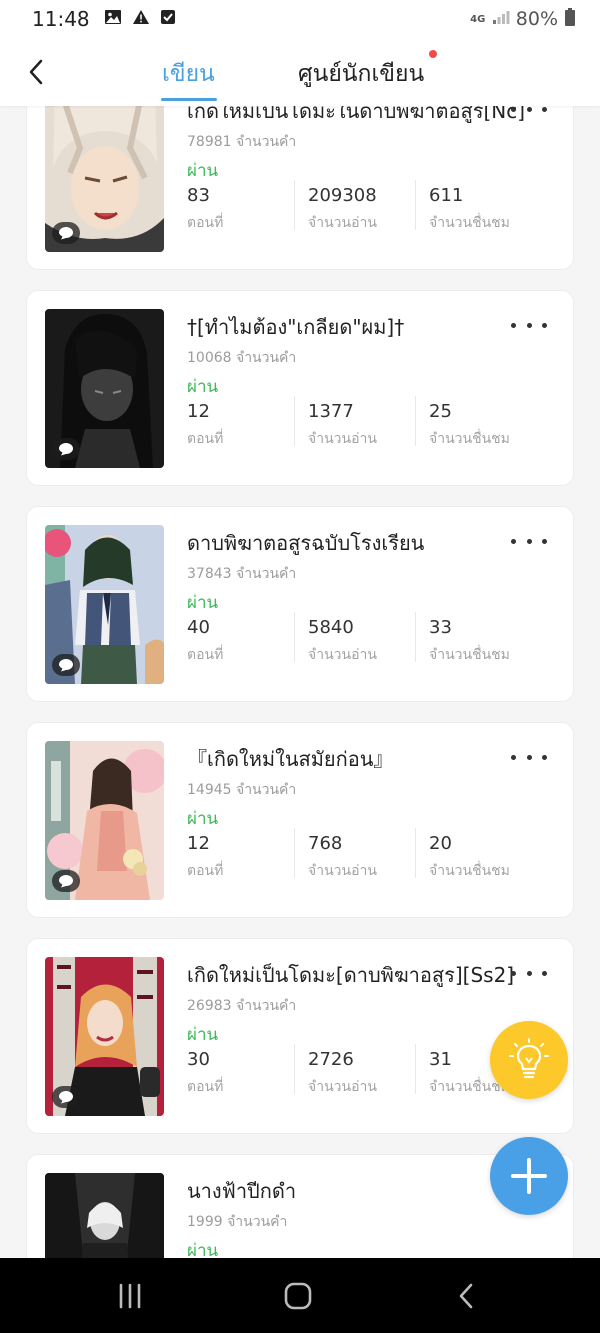 The image size is (600, 1333). What do you see at coordinates (242, 790) in the screenshot?
I see `word-count: 14945 จำนวนคำ` at bounding box center [242, 790].